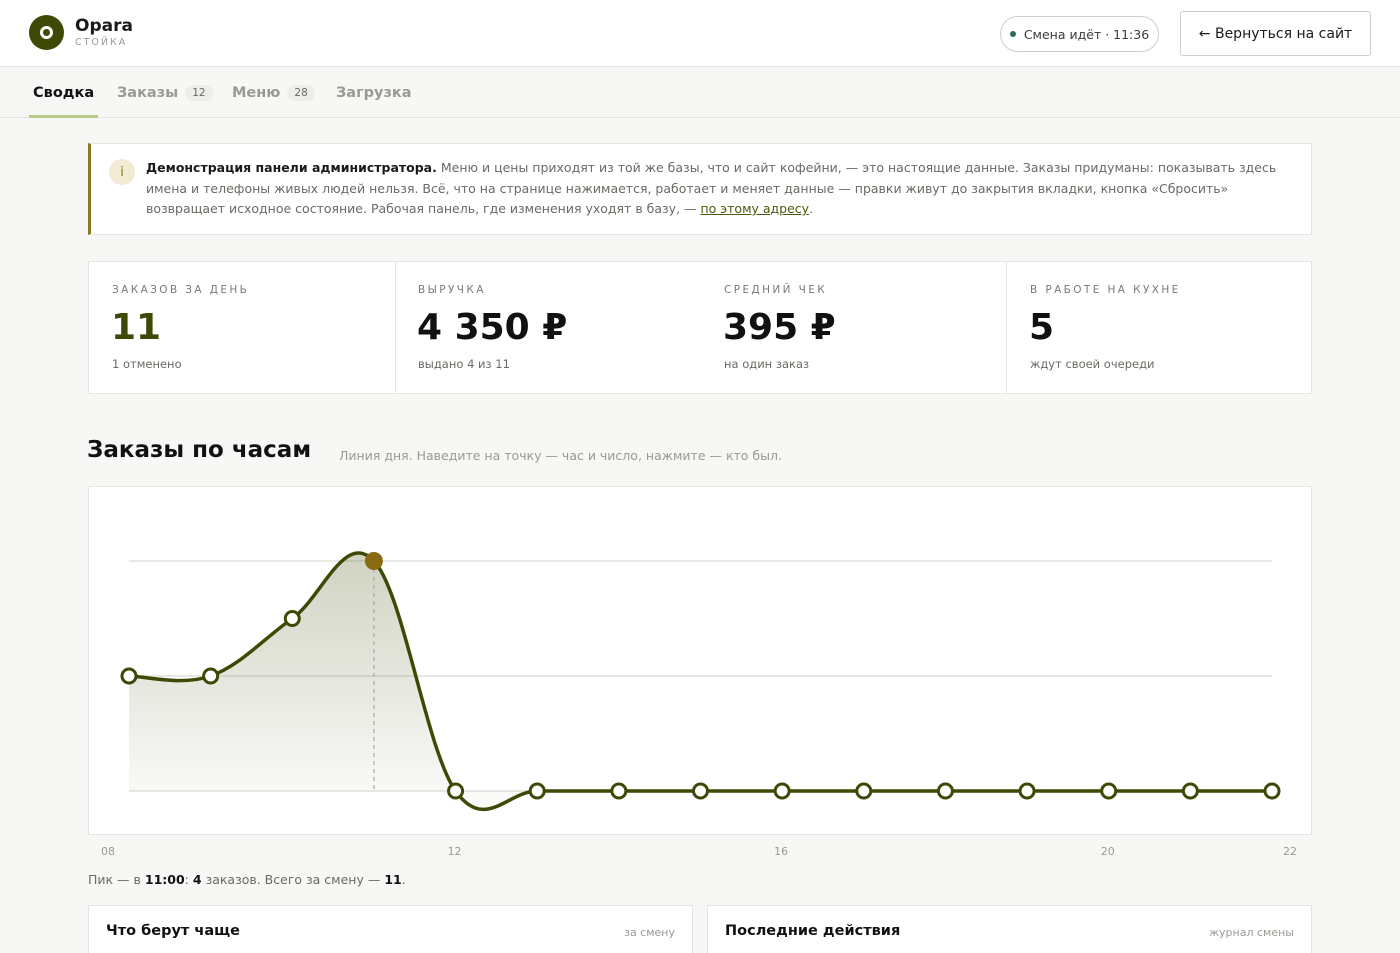  Describe the element at coordinates (1009, 929) in the screenshot. I see `recent-actions-card: Последние действия журнал смены` at that location.